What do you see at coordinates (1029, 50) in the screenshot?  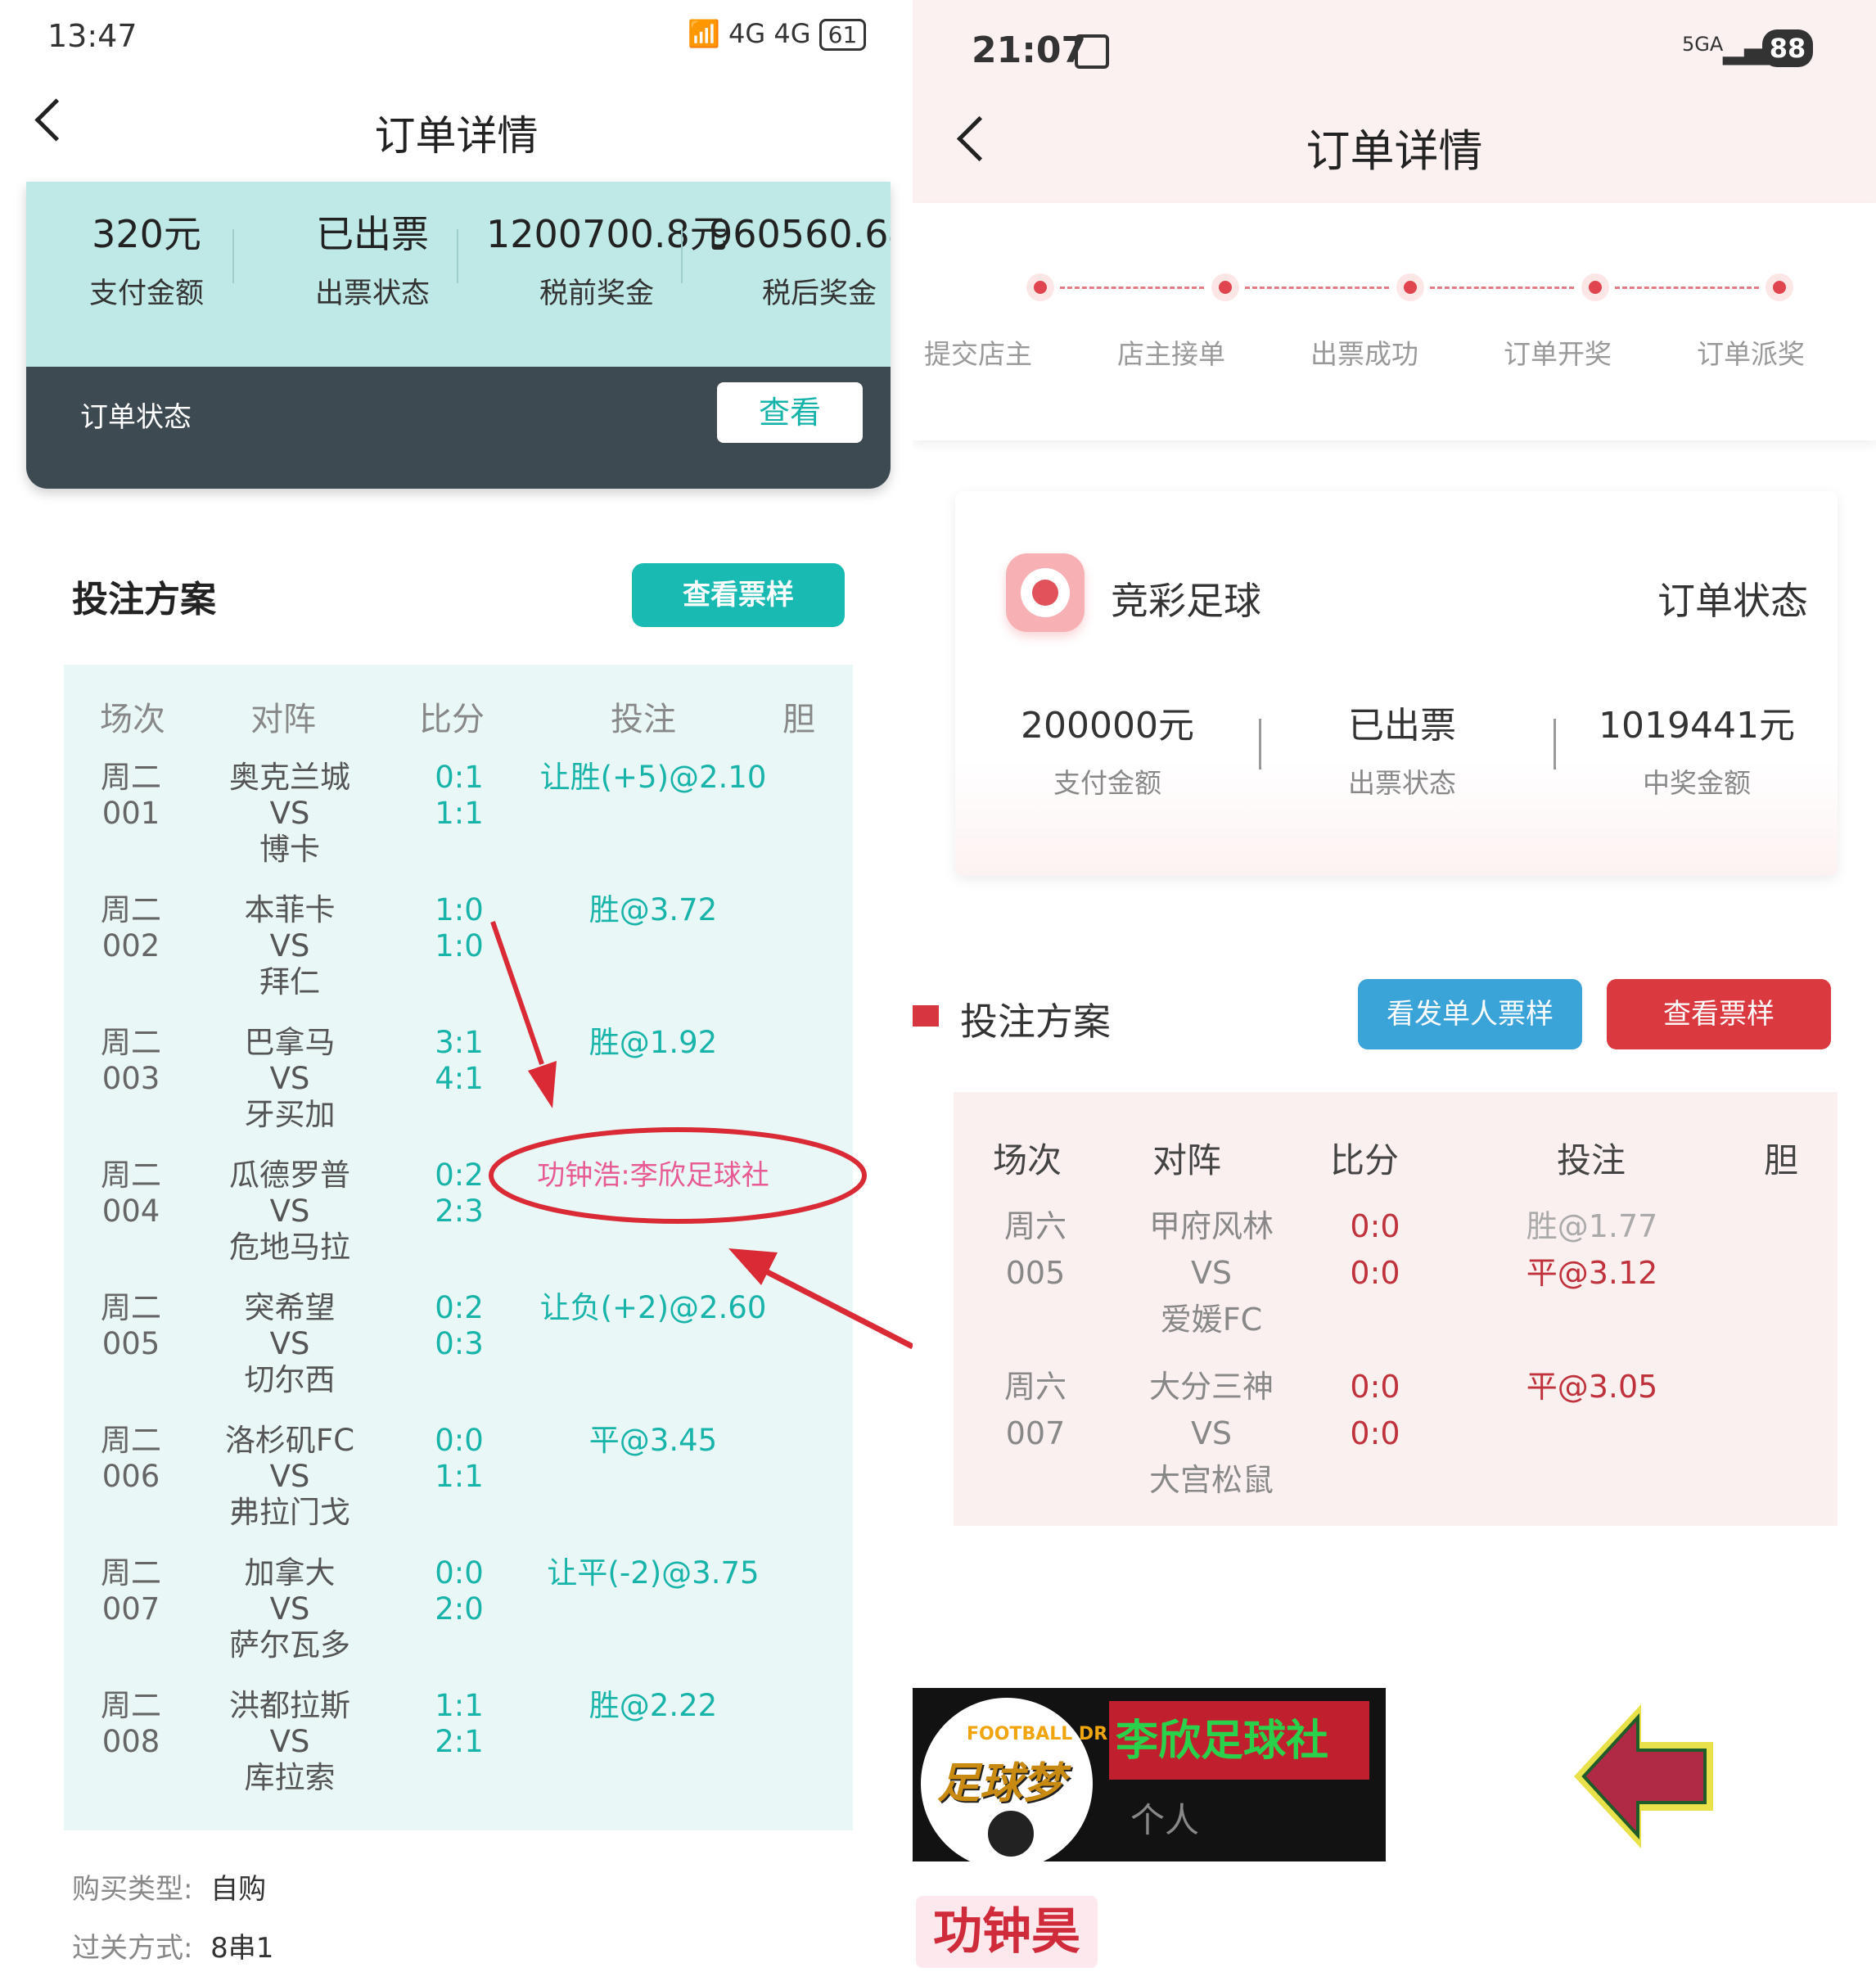 I see `status-time: 21:07` at bounding box center [1029, 50].